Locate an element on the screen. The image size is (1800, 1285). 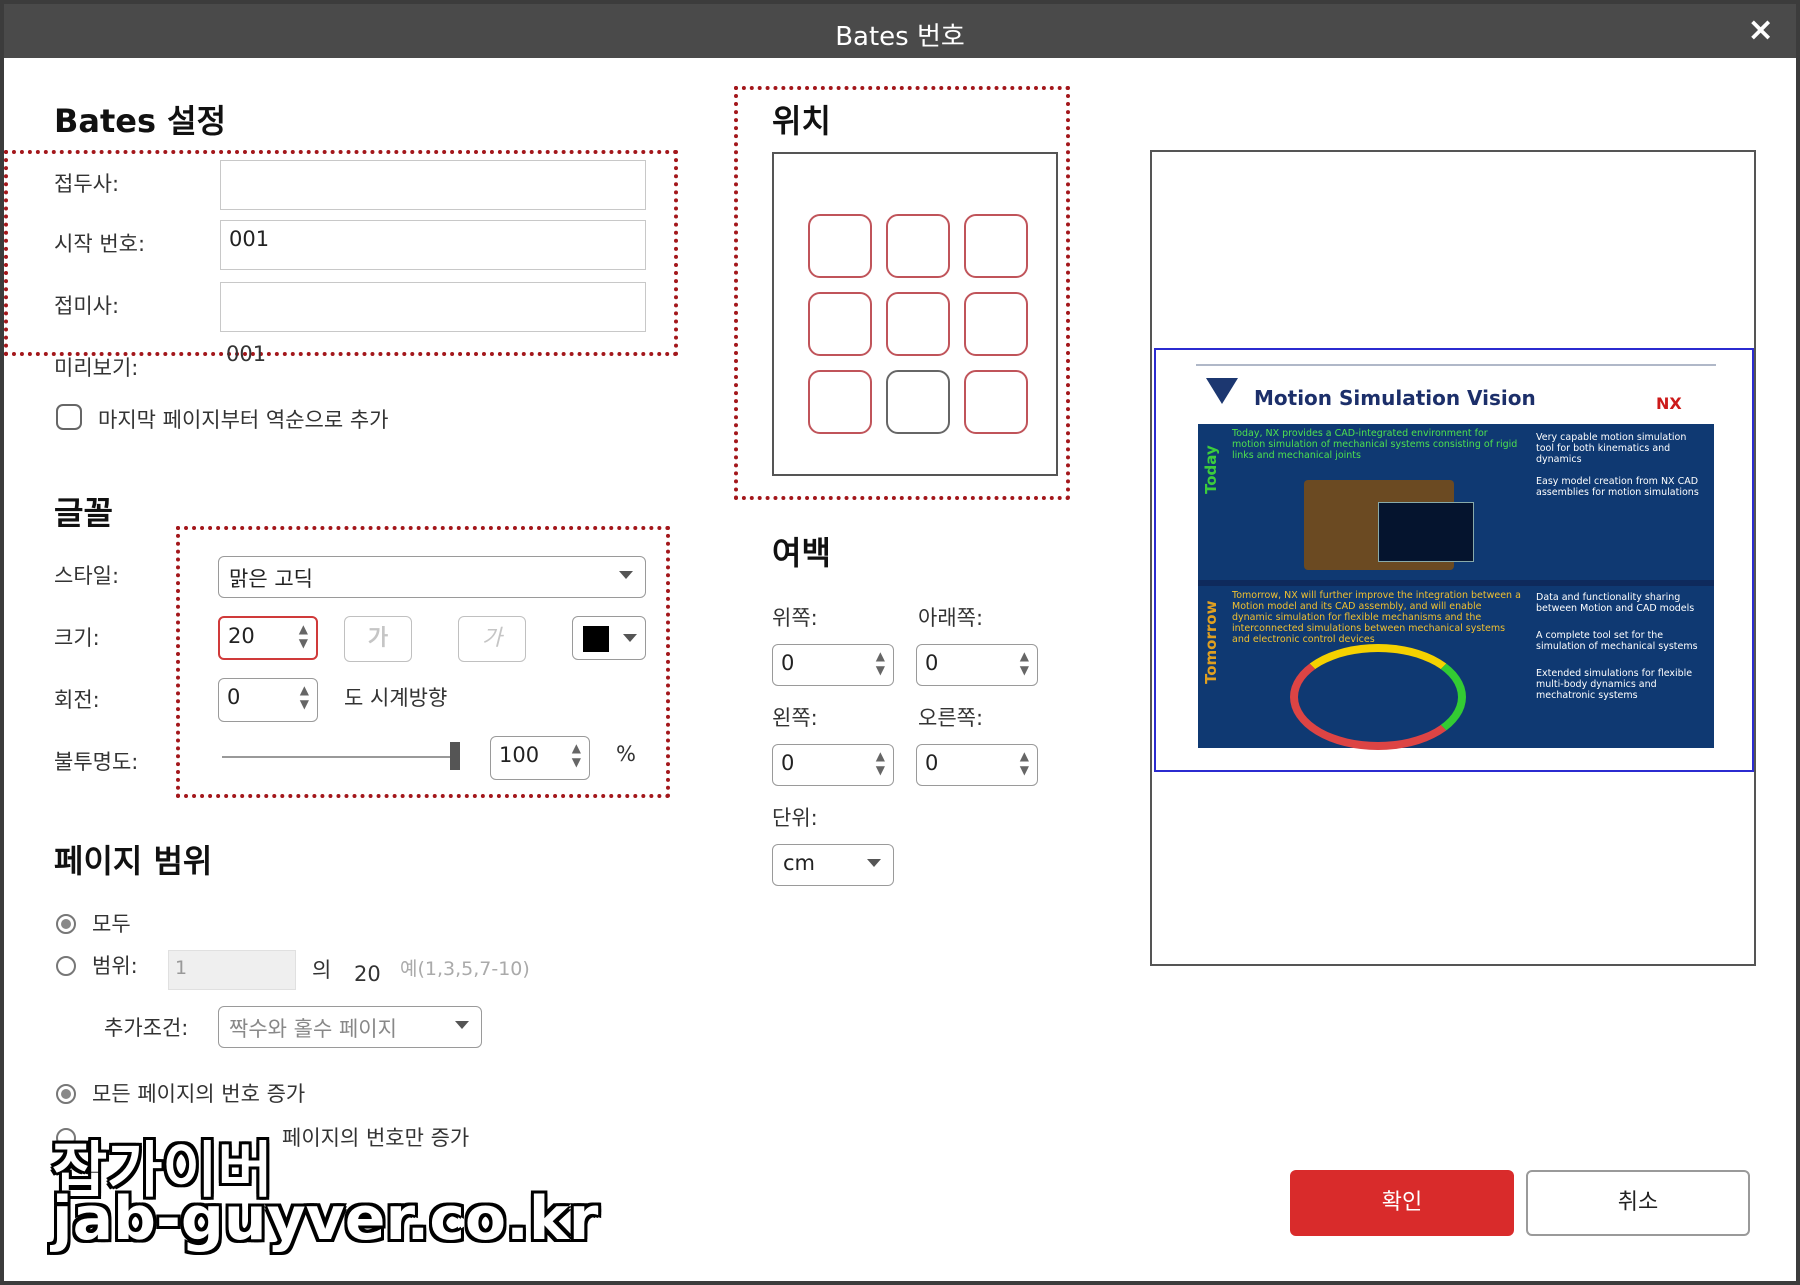
page-range-heading: 페이지 범위 is located at coordinates (133, 861).